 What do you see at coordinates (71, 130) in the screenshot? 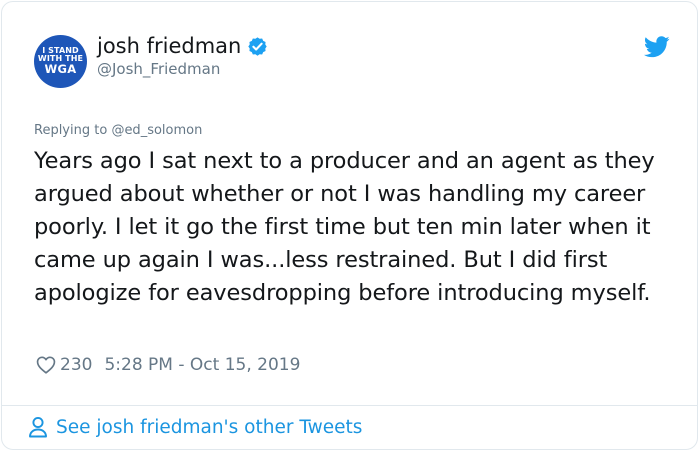
I see `replying-to-label: Replying to` at bounding box center [71, 130].